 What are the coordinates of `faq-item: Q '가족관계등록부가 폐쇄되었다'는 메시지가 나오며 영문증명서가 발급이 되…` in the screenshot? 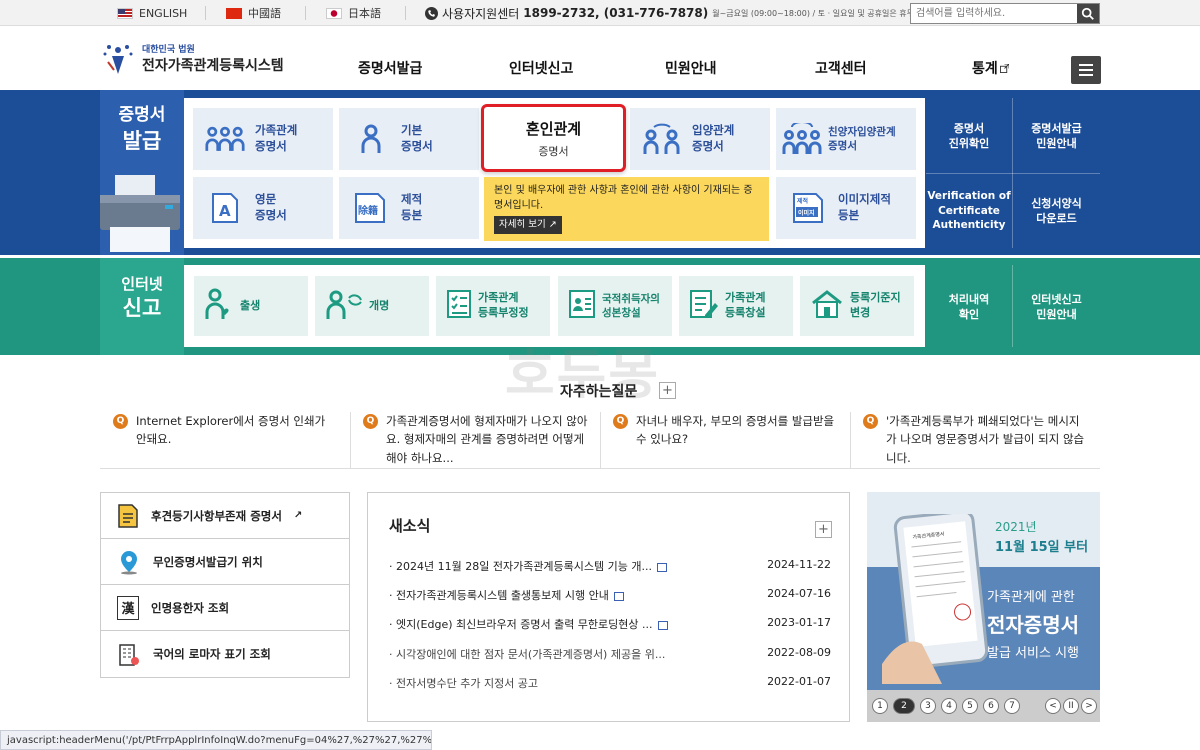 It's located at (976, 440).